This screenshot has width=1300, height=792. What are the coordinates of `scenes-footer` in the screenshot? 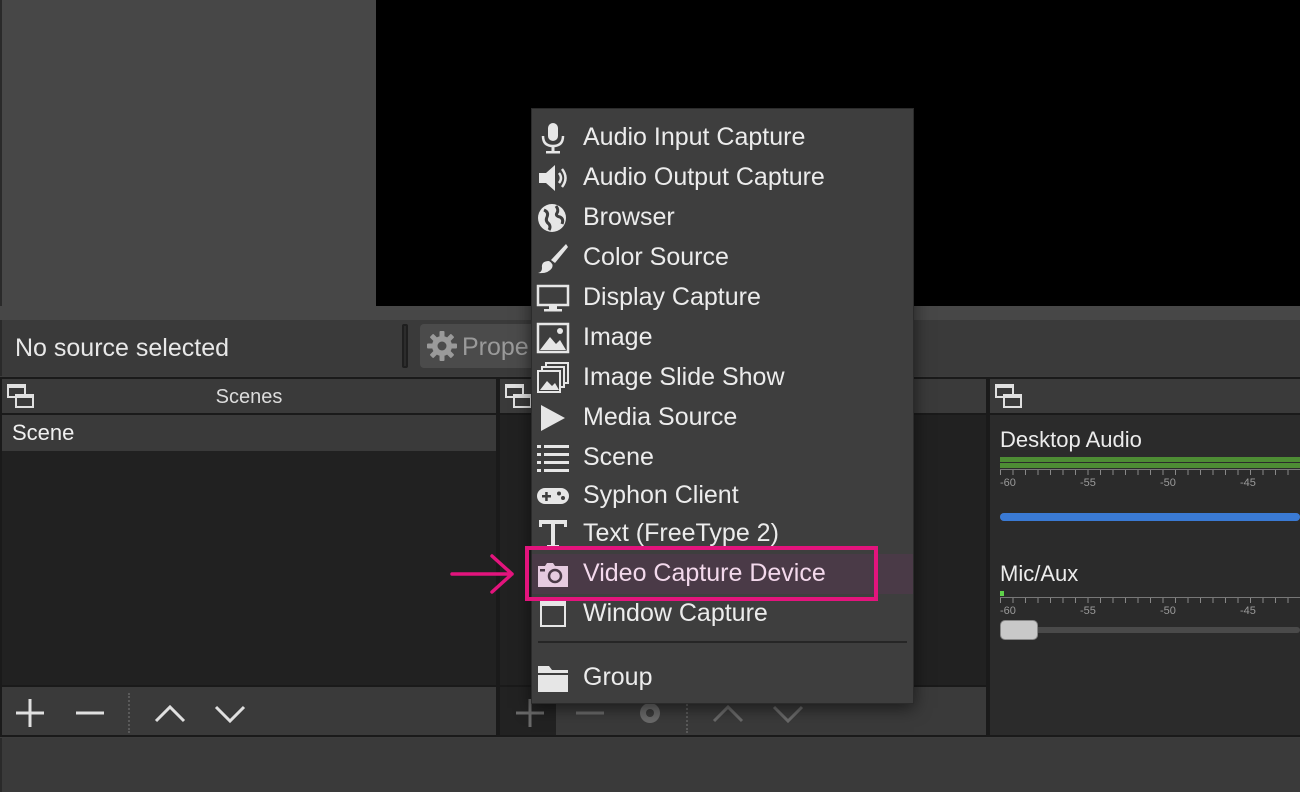 It's located at (249, 710).